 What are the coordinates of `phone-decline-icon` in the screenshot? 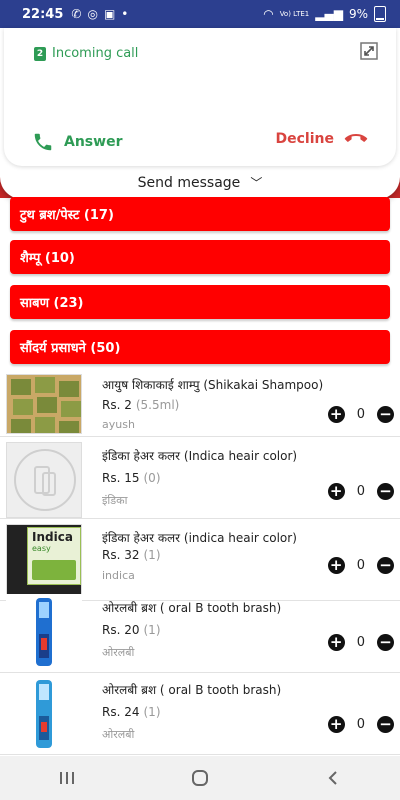 It's located at (356, 138).